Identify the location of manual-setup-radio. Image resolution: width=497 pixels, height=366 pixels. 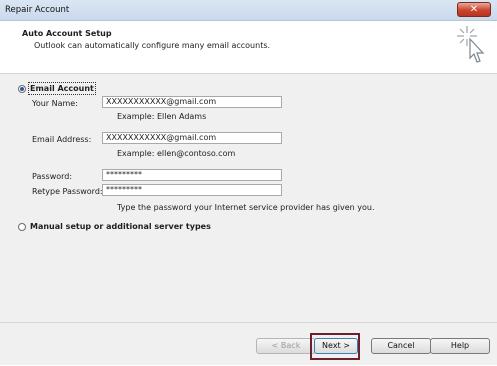
(22, 227).